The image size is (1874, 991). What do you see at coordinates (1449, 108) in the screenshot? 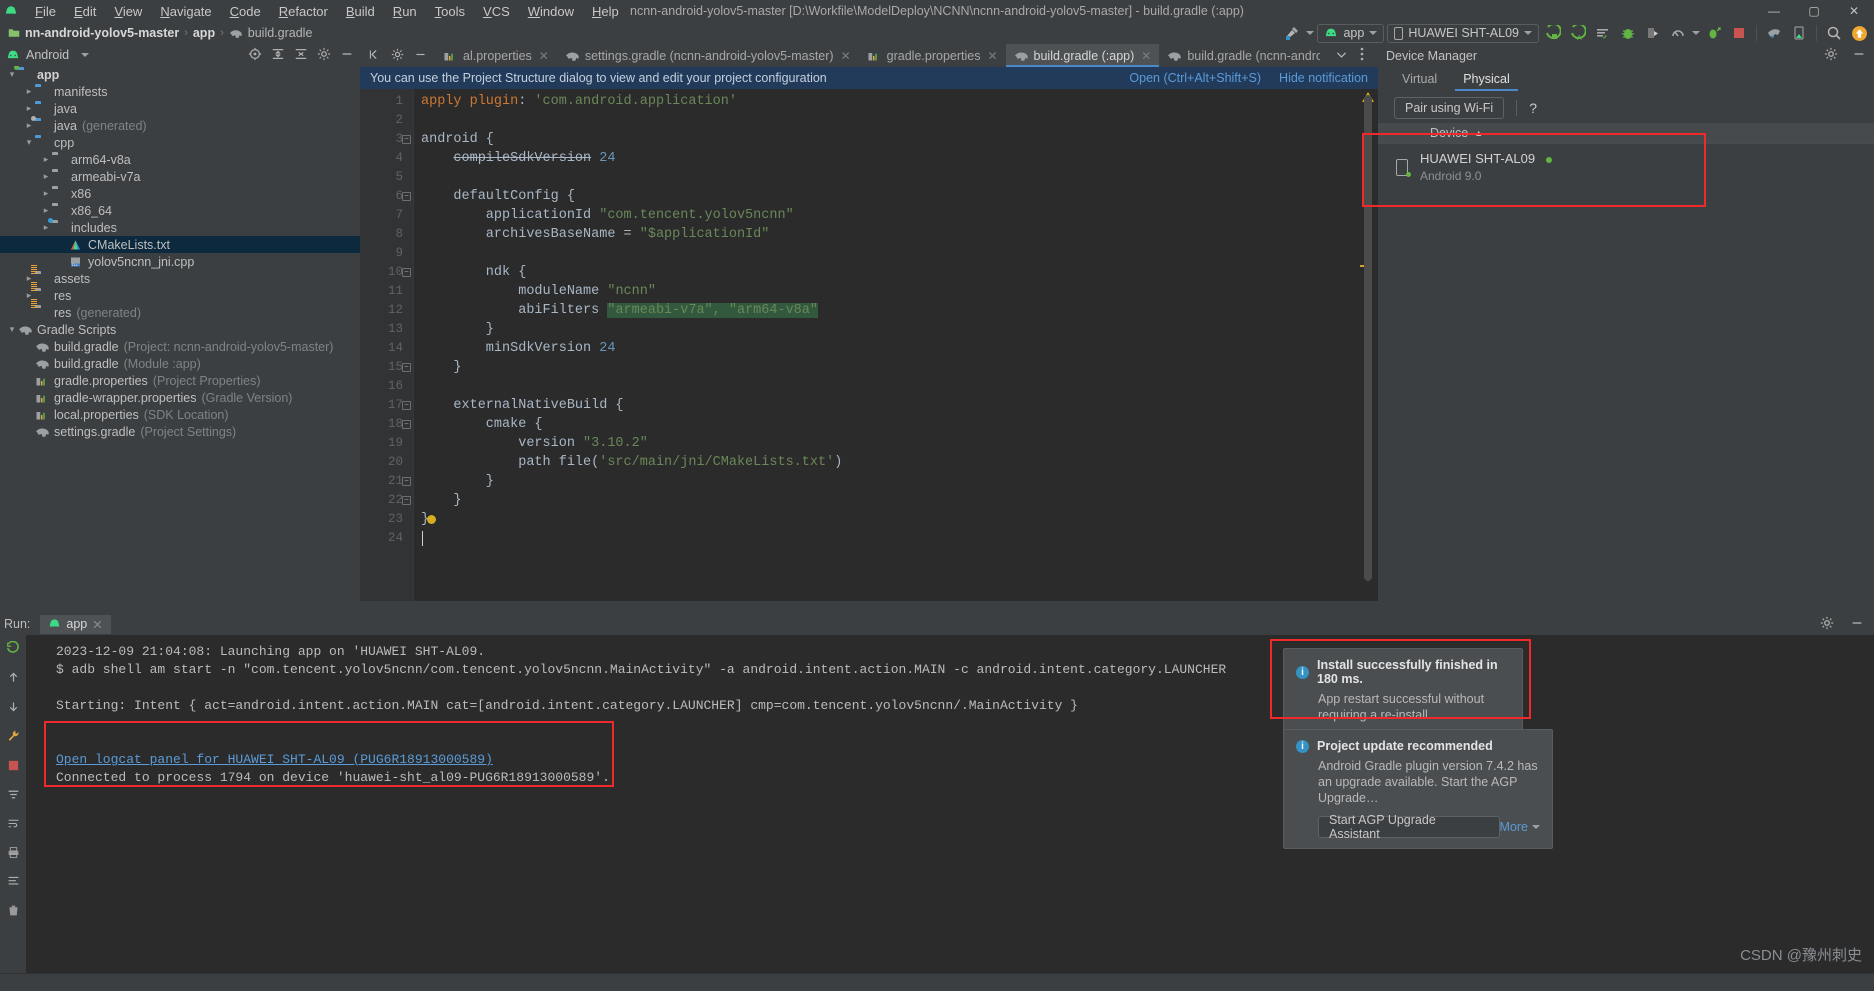
I see `pair-using-wifi-button: Pair using Wi-Fi` at bounding box center [1449, 108].